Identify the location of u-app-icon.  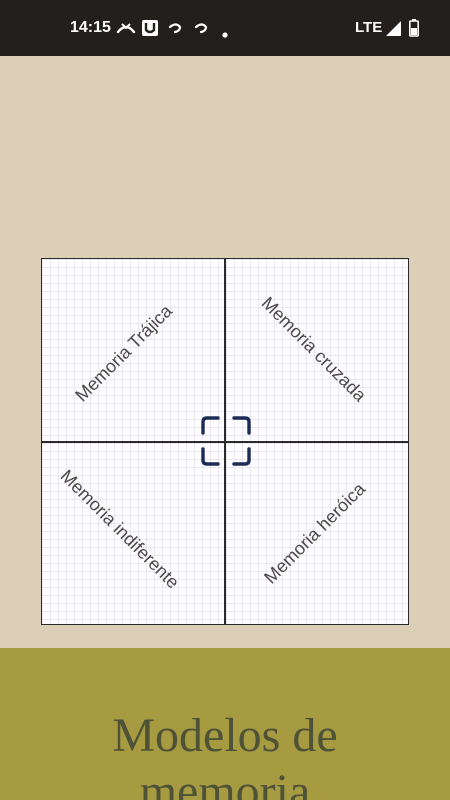
(150, 30).